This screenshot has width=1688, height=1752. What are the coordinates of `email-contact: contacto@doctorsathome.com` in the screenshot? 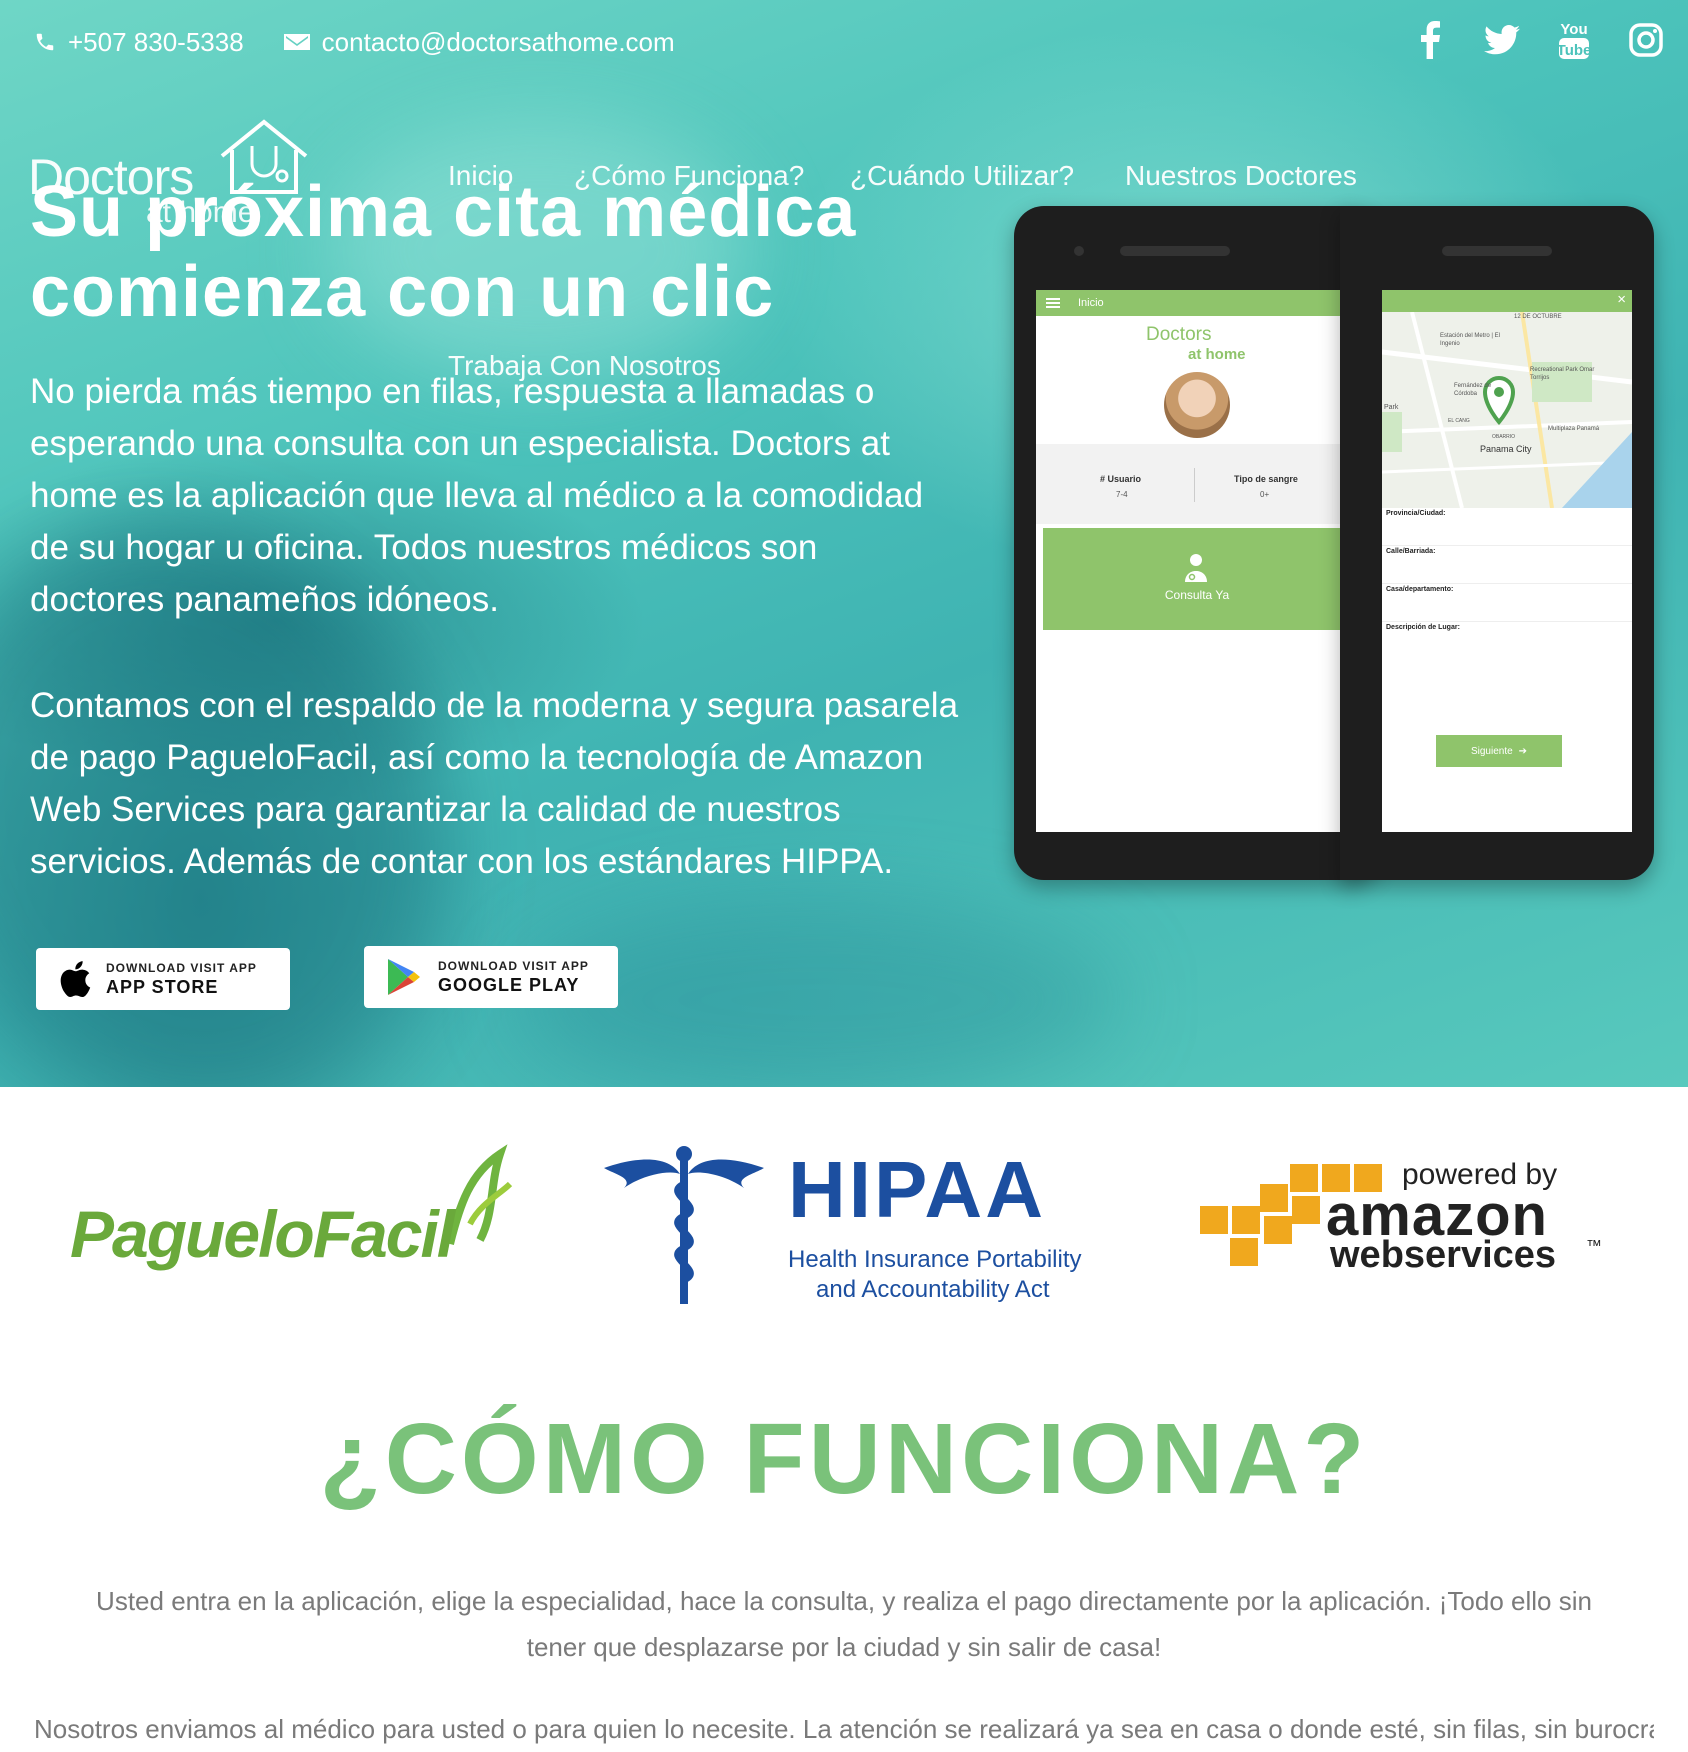 It's located at (479, 42).